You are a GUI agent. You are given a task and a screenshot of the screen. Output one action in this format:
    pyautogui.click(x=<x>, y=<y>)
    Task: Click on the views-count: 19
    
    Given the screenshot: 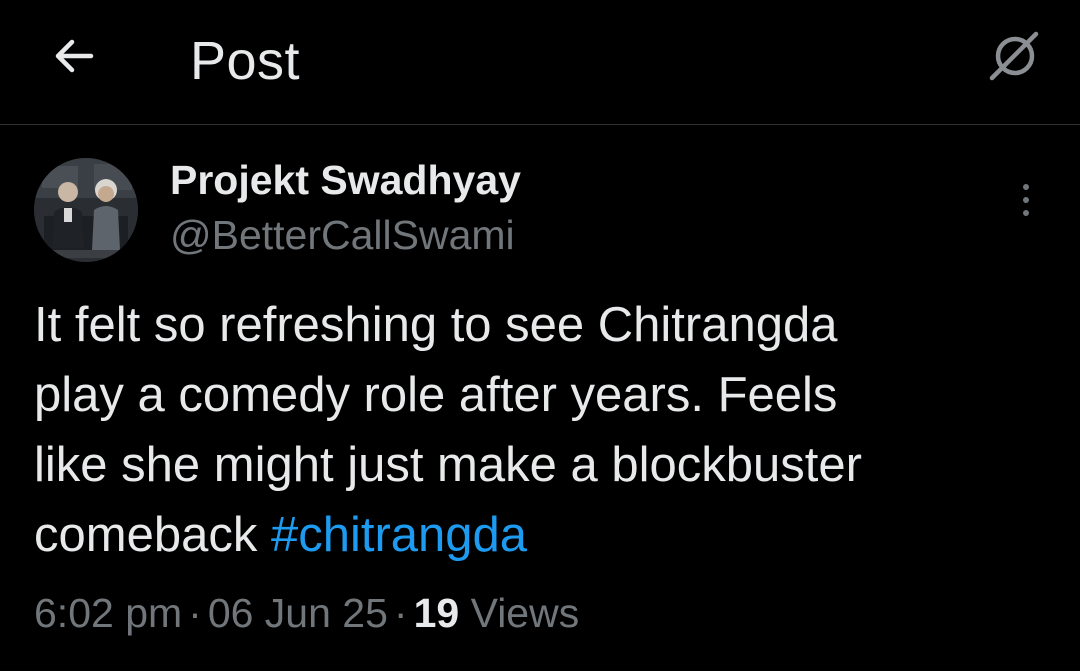 What is the action you would take?
    pyautogui.click(x=436, y=613)
    